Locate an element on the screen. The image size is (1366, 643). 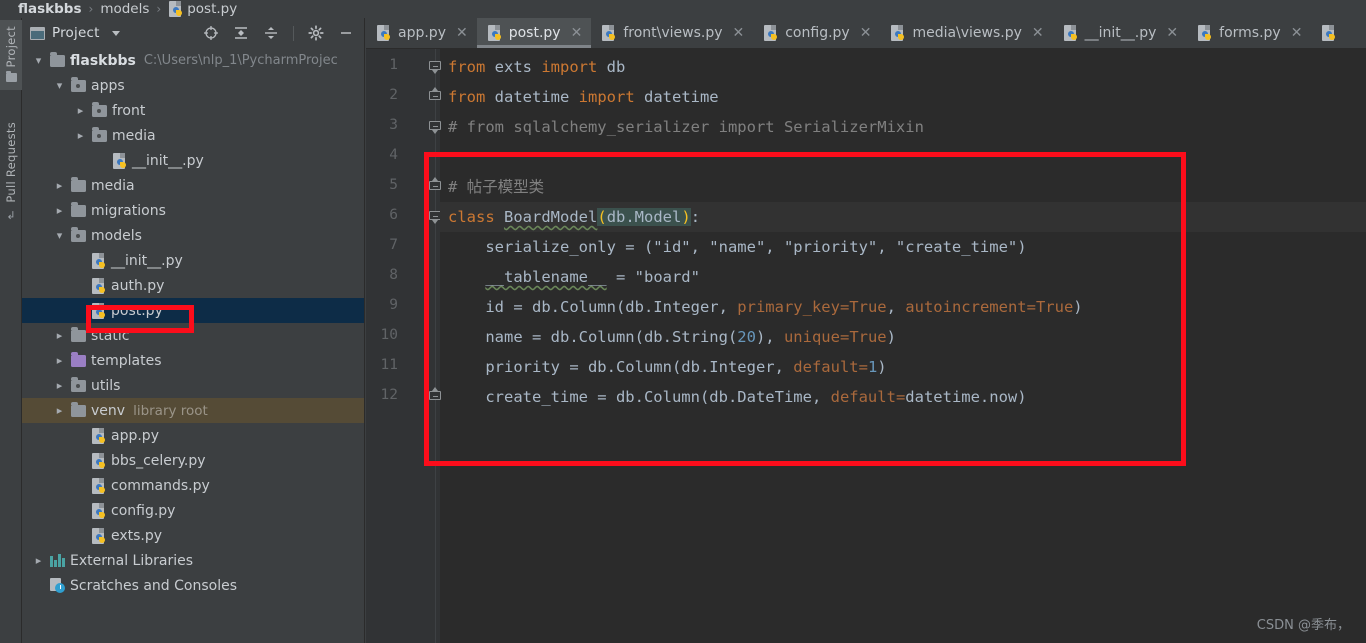
tree-item-flaskbbs: flaskbbs C:\Users\nlp_1\PycharmProjec is located at coordinates (193, 60).